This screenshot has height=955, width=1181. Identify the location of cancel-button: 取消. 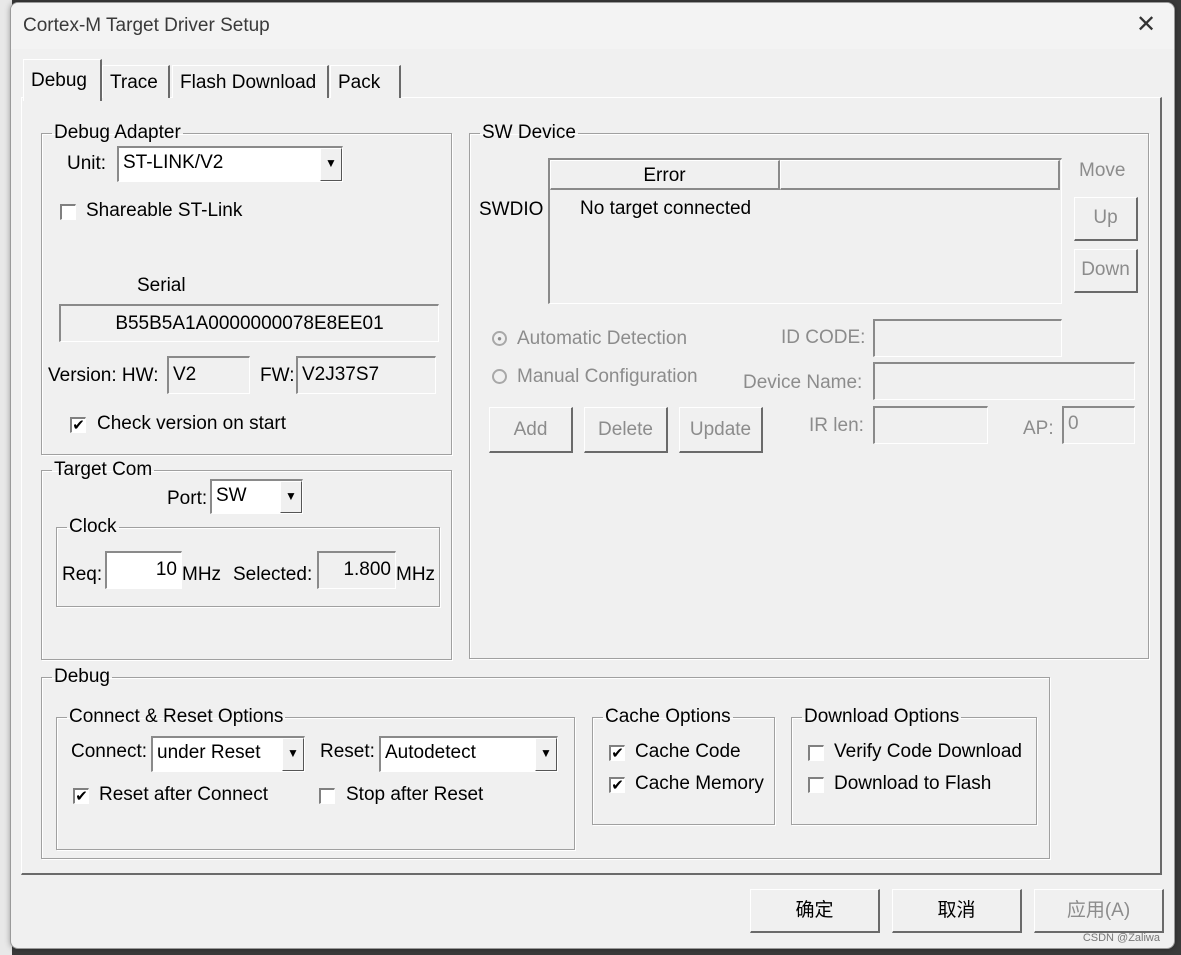
(957, 911).